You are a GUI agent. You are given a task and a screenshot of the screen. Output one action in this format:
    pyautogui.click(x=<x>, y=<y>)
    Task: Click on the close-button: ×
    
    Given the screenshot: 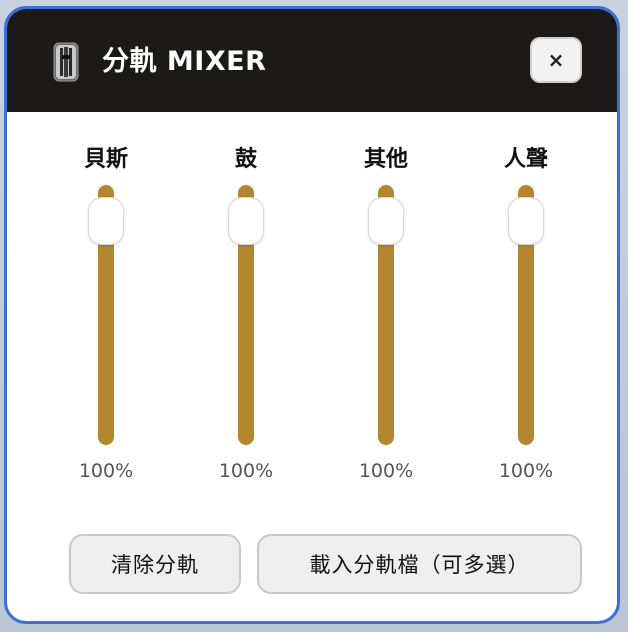 What is the action you would take?
    pyautogui.click(x=556, y=60)
    